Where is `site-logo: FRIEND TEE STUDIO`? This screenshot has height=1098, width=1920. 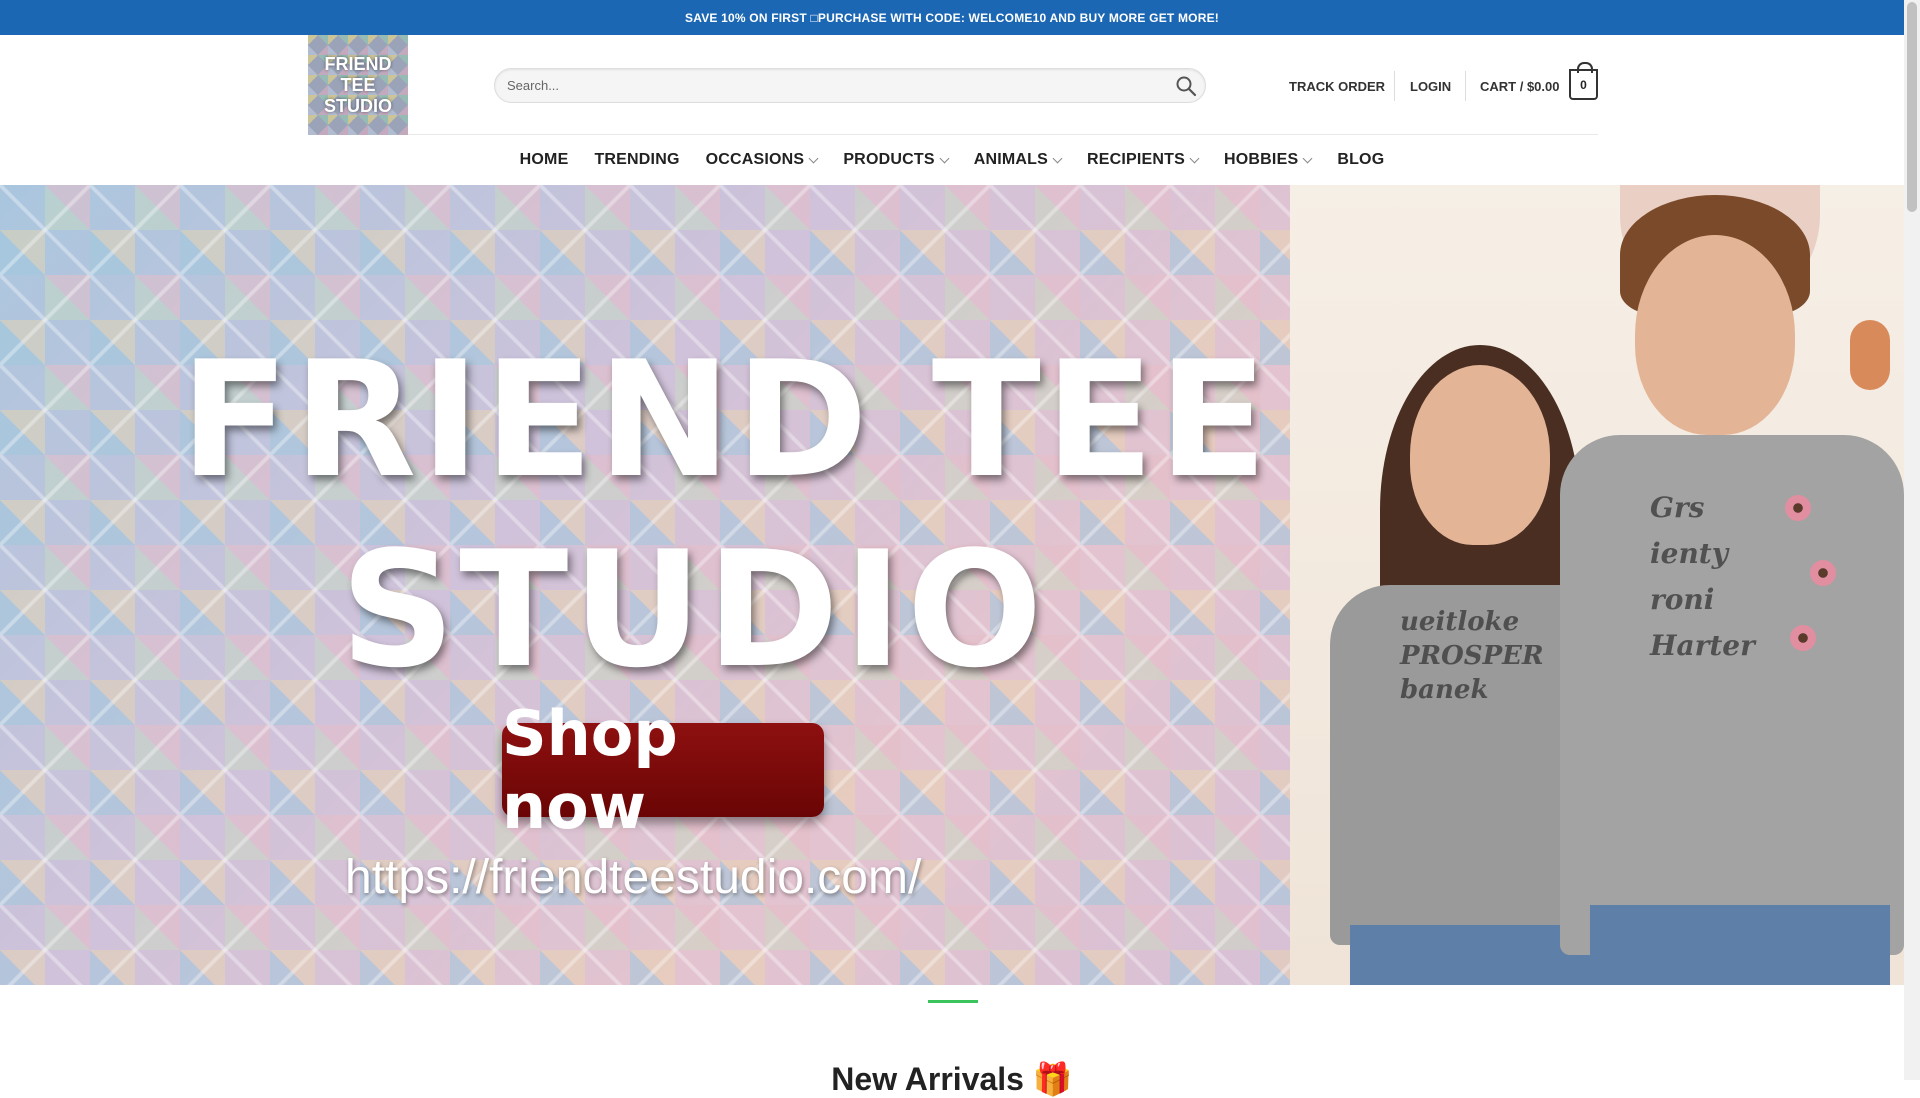
site-logo: FRIEND TEE STUDIO is located at coordinates (358, 85).